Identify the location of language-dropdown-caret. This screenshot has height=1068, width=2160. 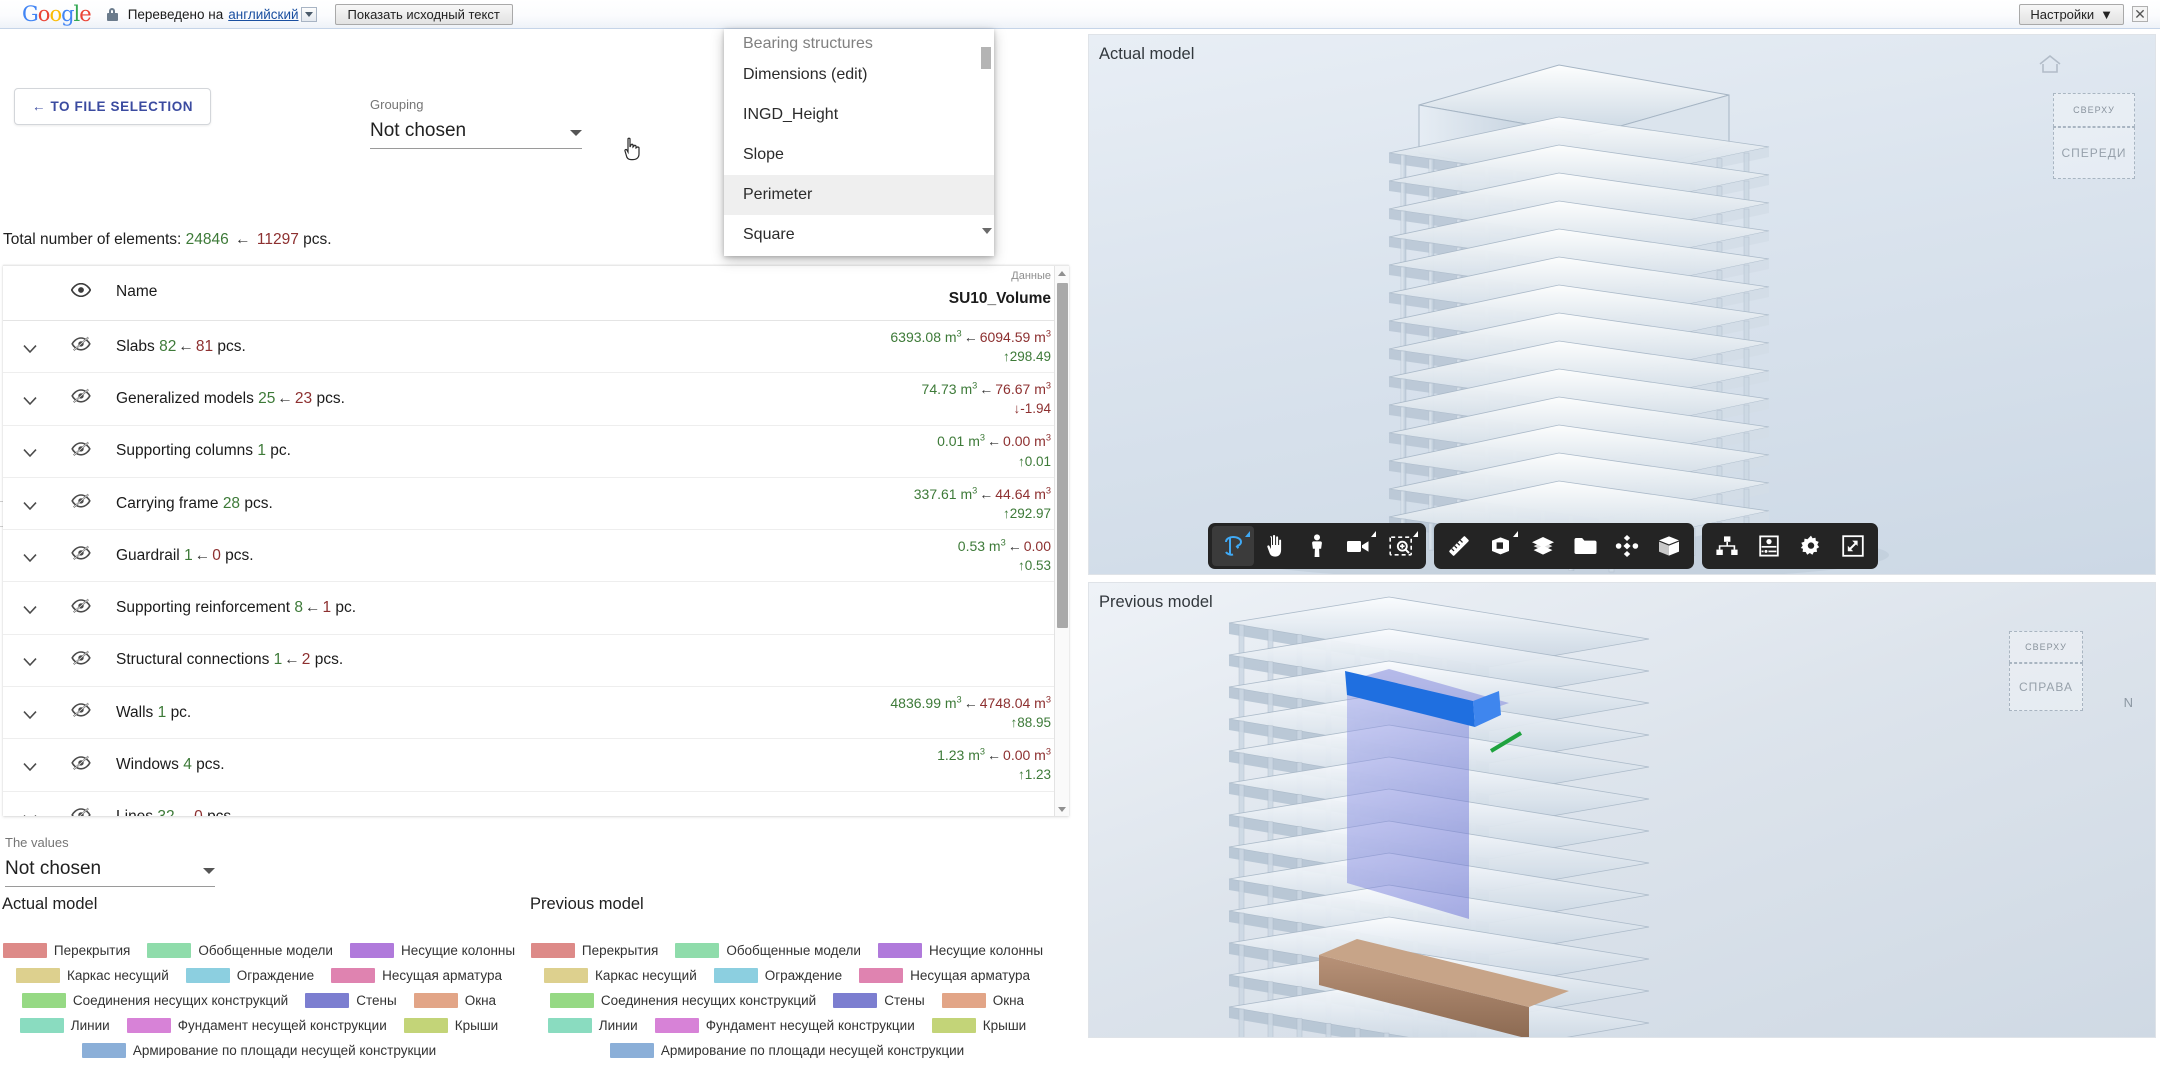
(309, 14).